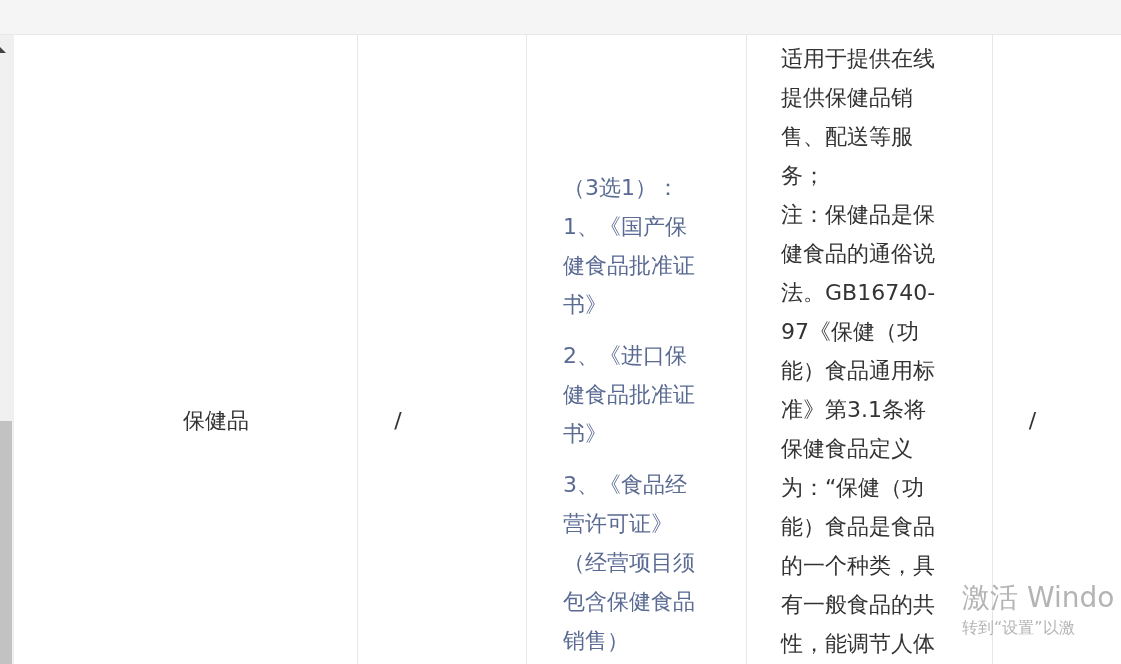  Describe the element at coordinates (4, 51) in the screenshot. I see `scroll-up-icon` at that location.